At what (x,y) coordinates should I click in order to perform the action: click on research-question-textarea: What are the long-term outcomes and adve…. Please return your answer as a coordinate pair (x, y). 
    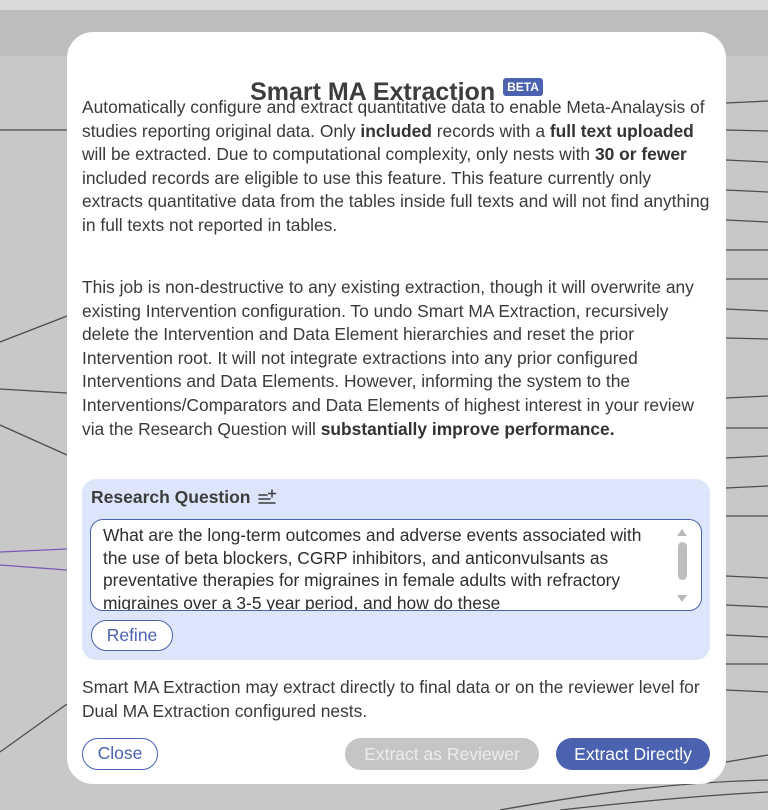
    Looking at the image, I should click on (396, 565).